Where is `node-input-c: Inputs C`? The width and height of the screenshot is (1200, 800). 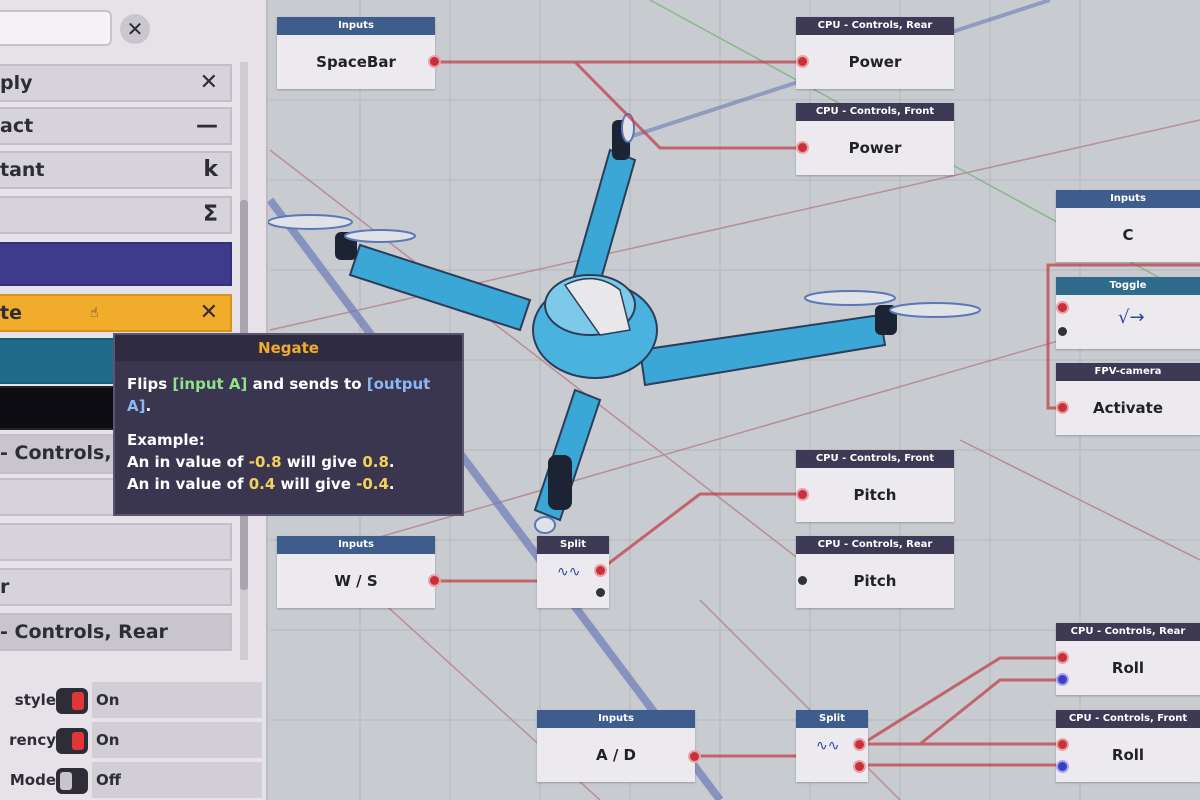
node-input-c: Inputs C is located at coordinates (1128, 226).